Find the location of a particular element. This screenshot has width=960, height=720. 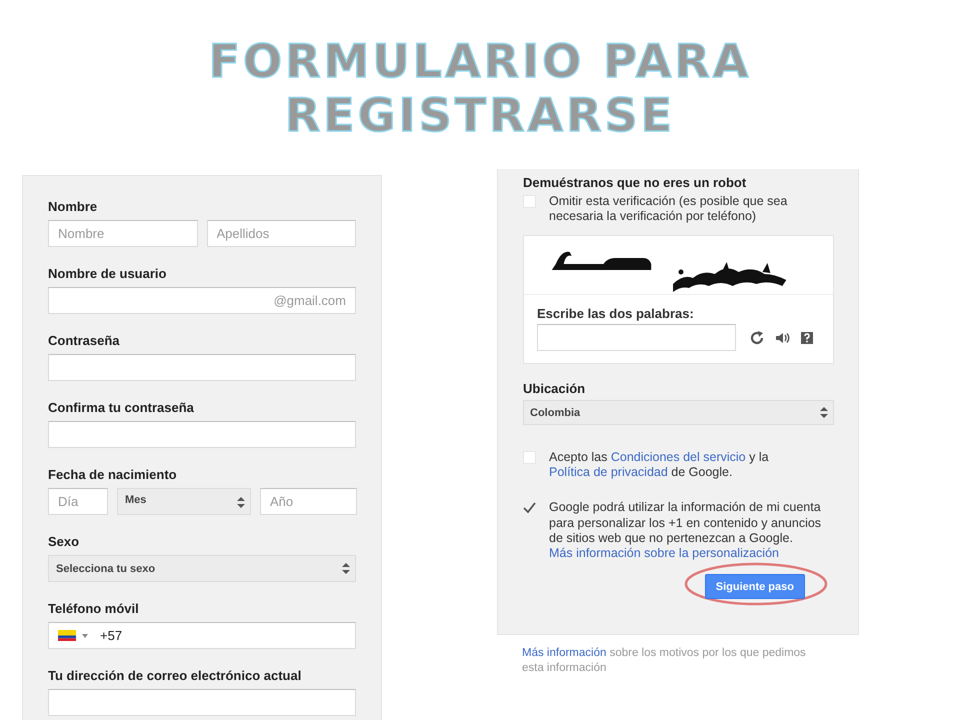

field-label: Confirma tu contraseña is located at coordinates (121, 408).